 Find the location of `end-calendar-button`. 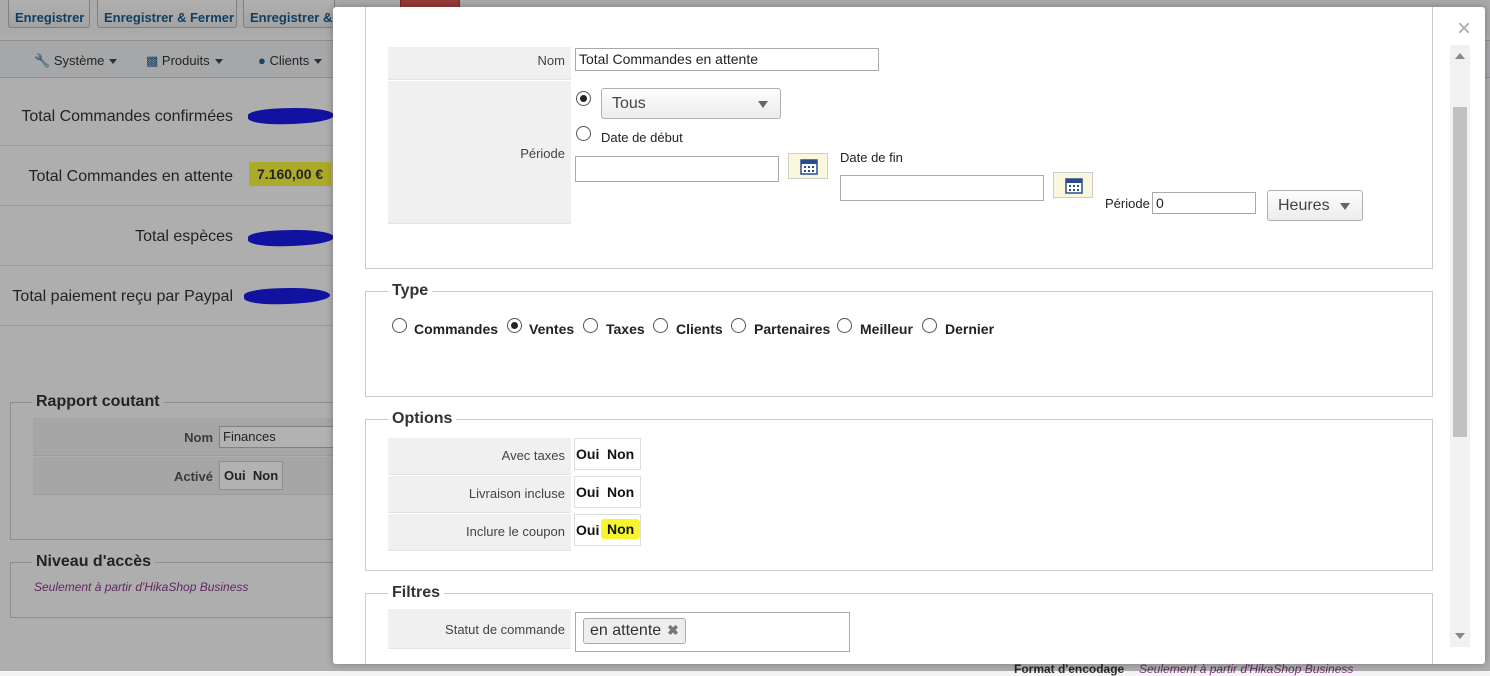

end-calendar-button is located at coordinates (1073, 185).